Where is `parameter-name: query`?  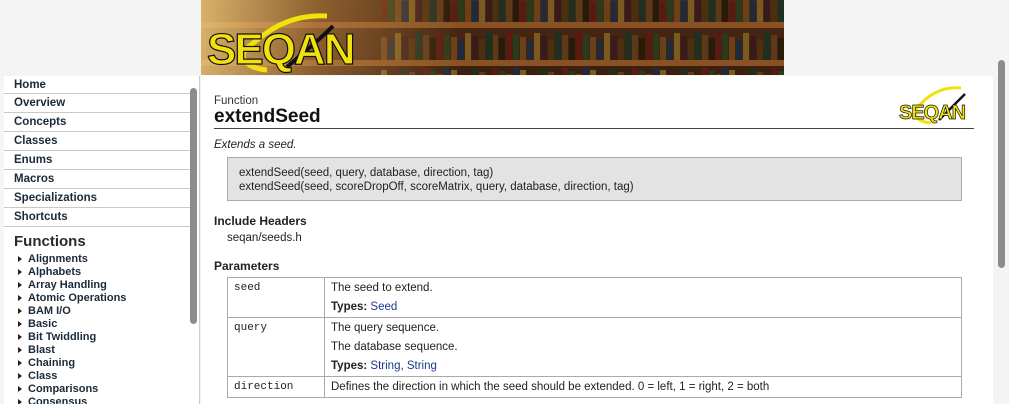 parameter-name: query is located at coordinates (276, 347).